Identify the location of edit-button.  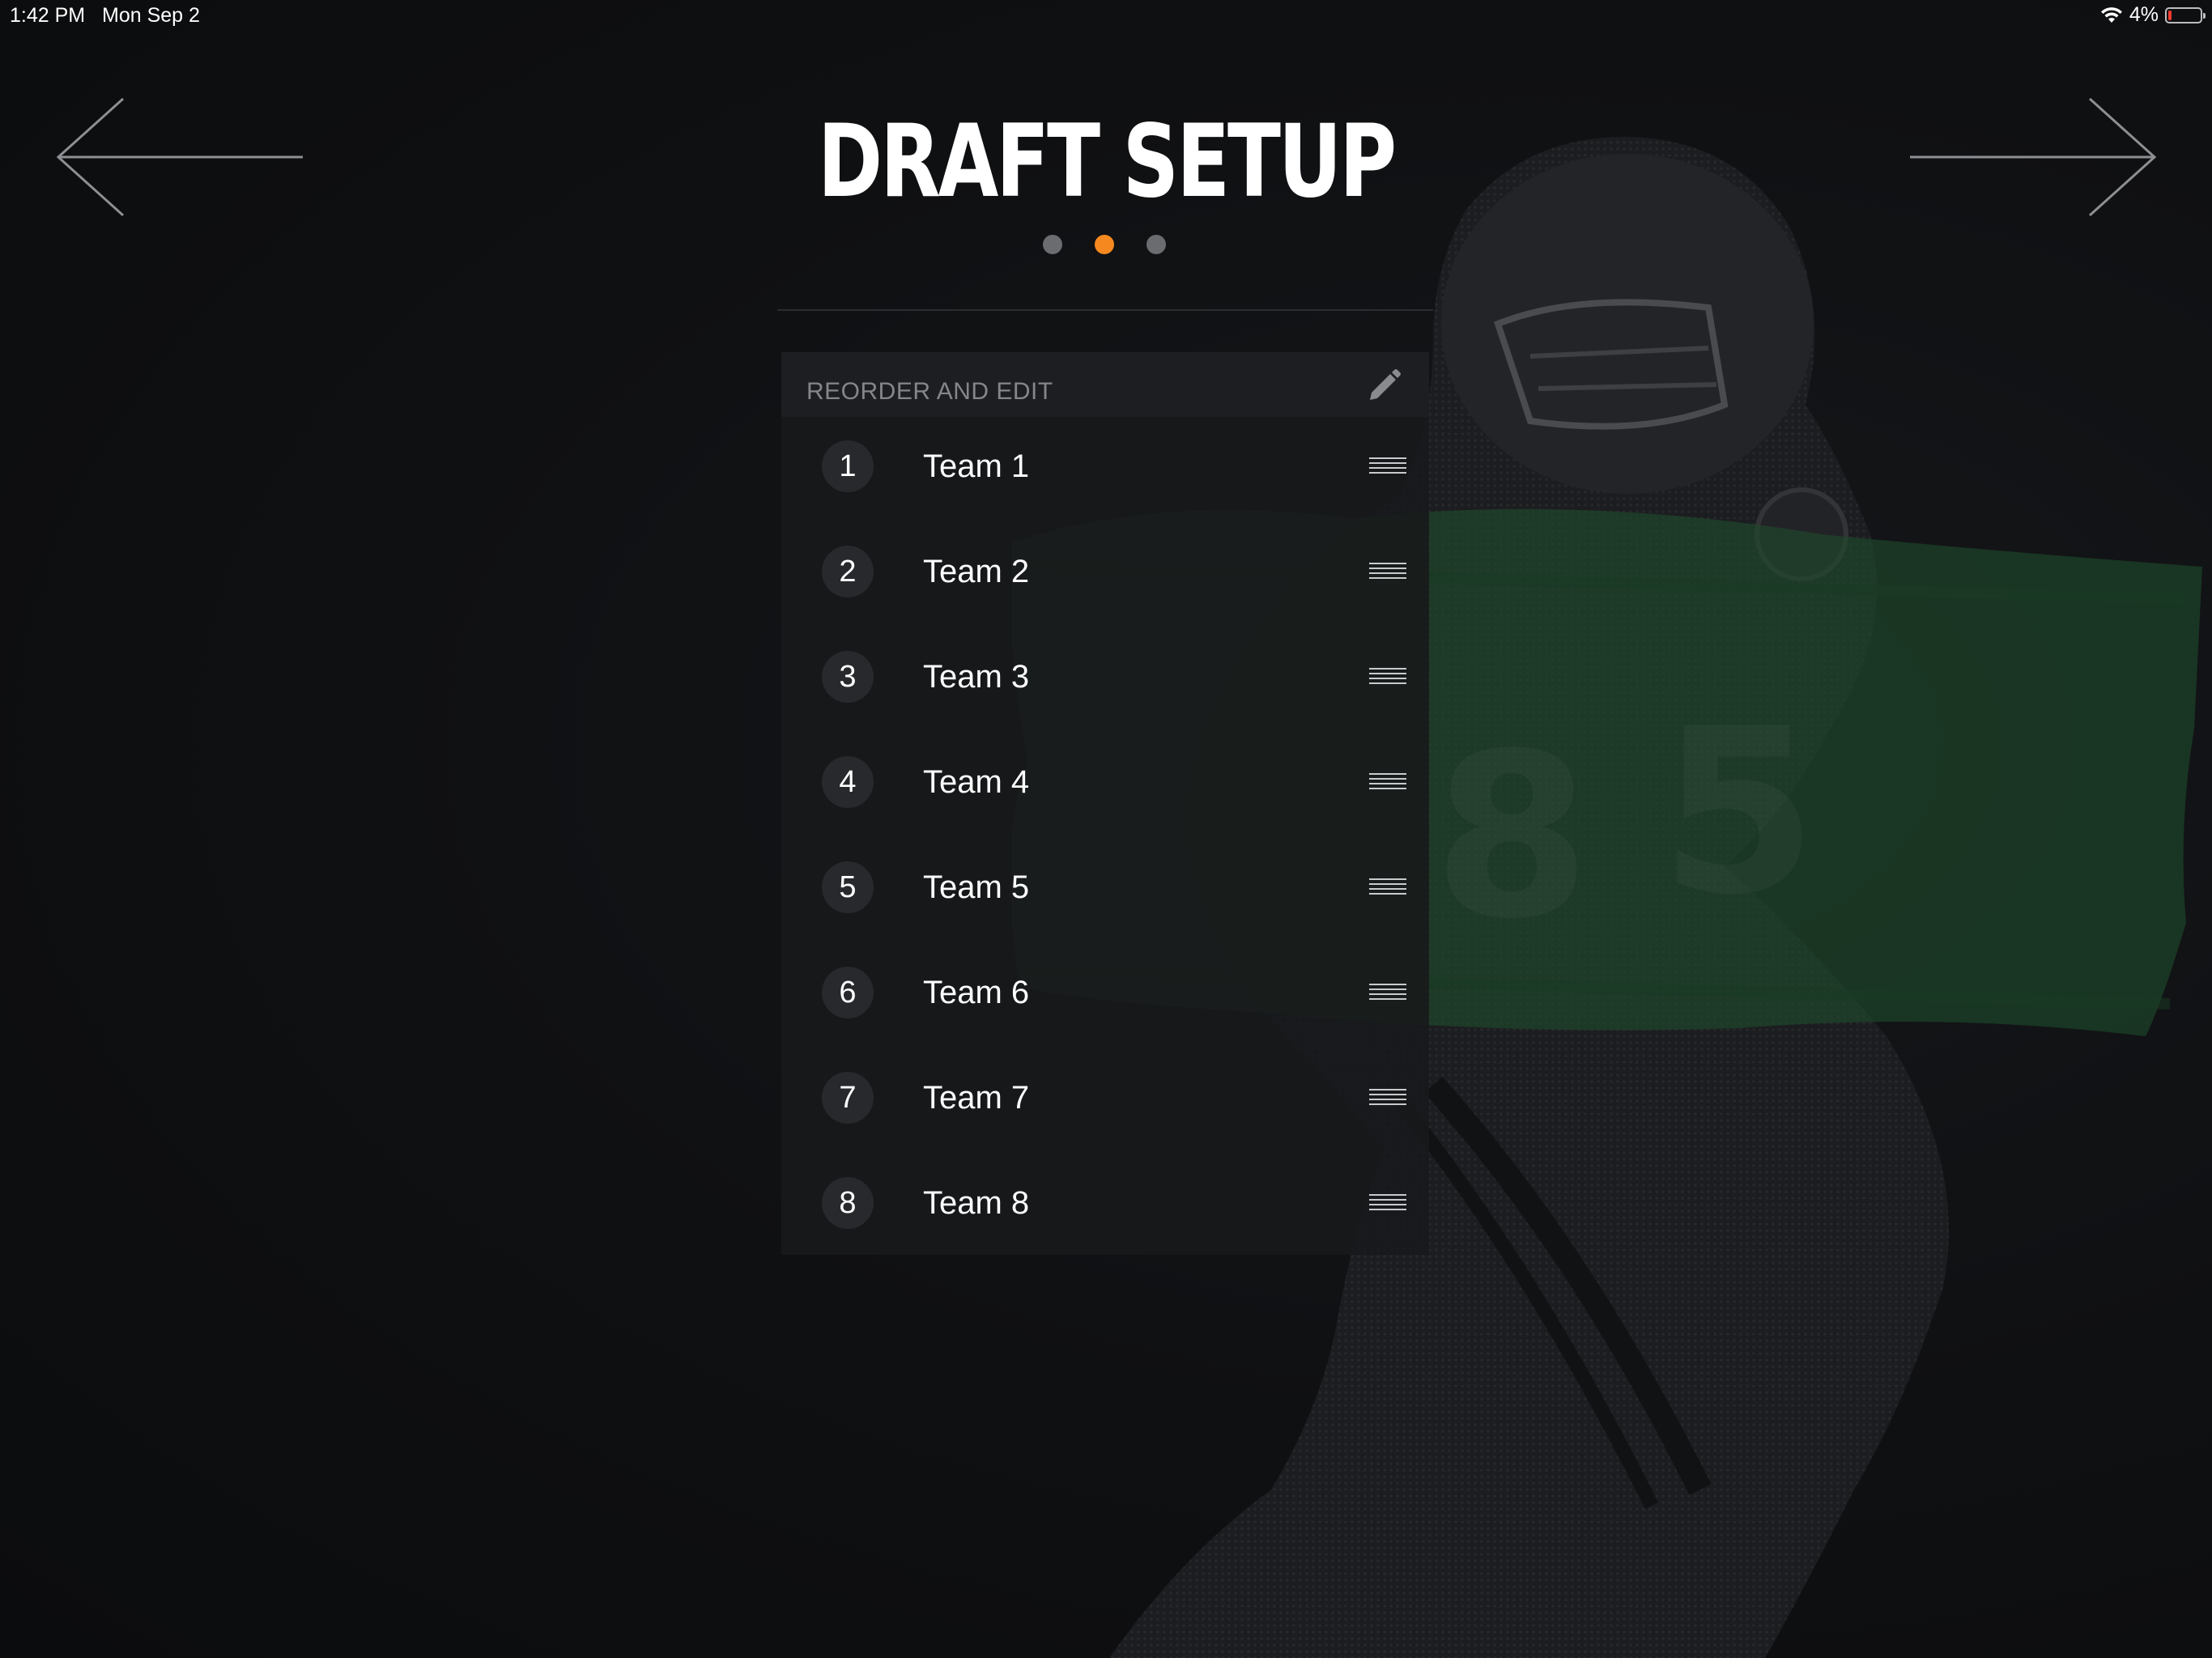
(1384, 386).